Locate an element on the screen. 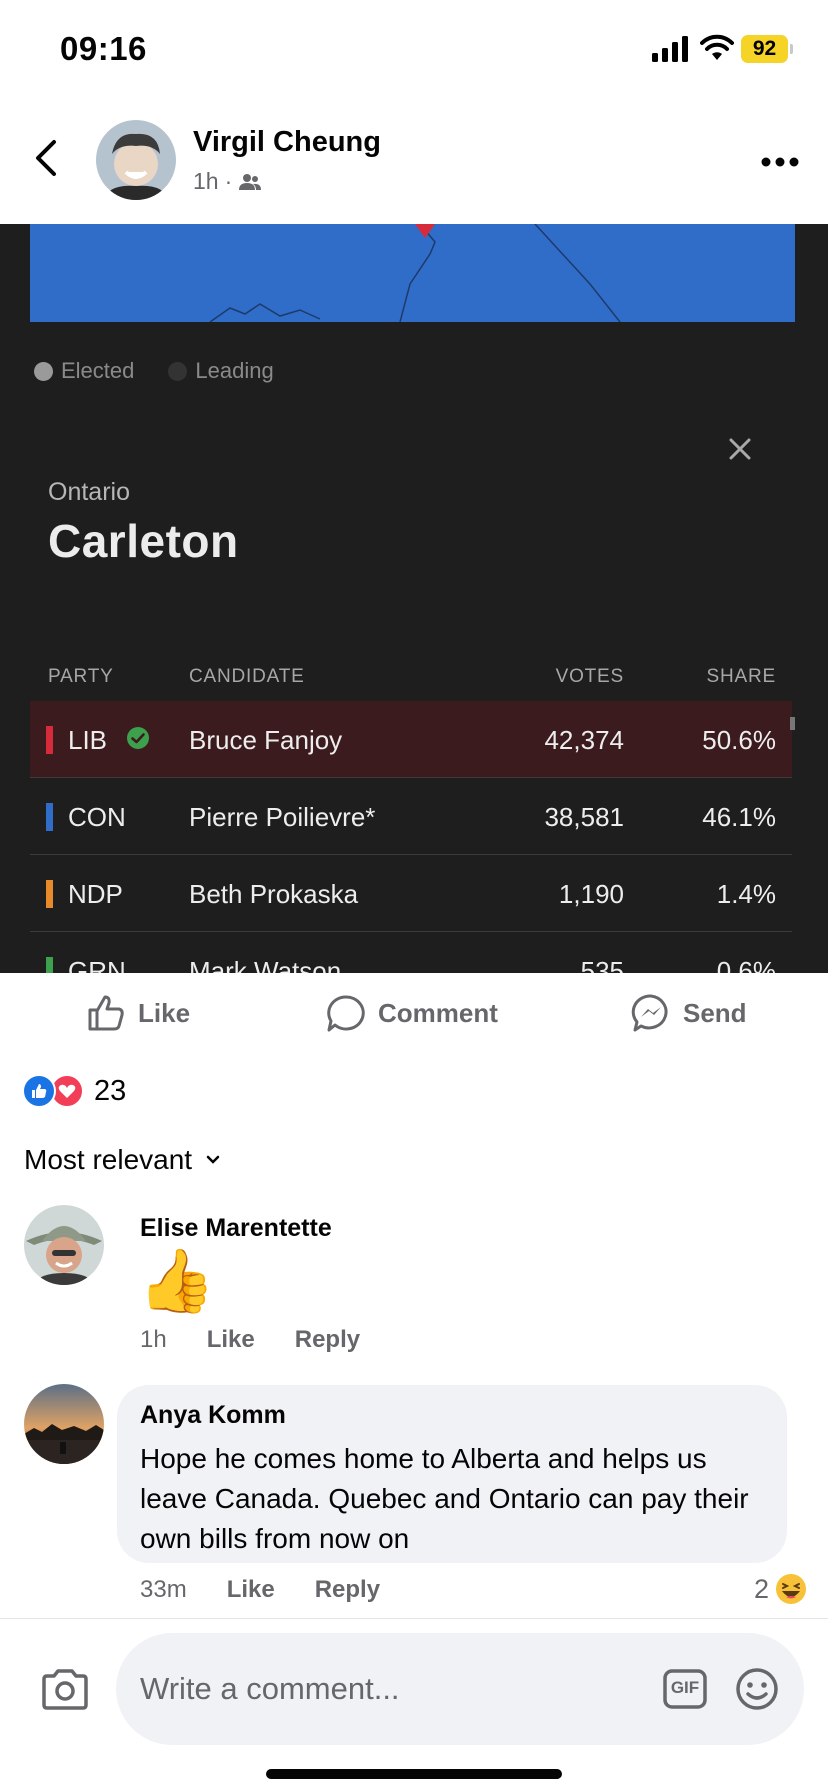 The height and width of the screenshot is (1792, 828). author-avatar is located at coordinates (136, 160).